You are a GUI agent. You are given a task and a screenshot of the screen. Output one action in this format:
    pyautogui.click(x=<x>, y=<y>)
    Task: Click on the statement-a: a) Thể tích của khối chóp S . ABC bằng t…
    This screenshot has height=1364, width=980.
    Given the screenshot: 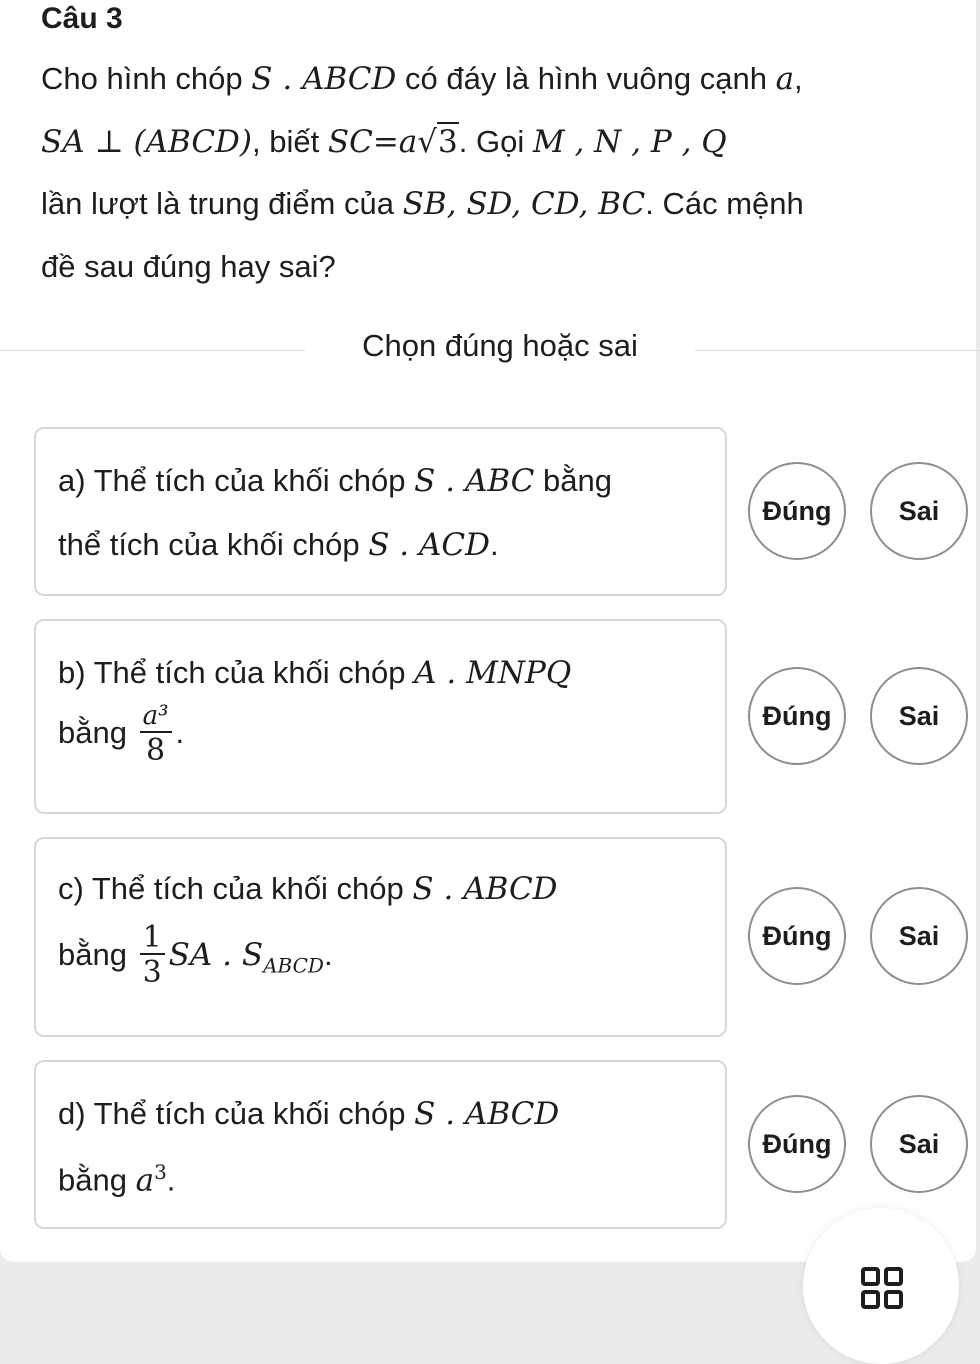 What is the action you would take?
    pyautogui.click(x=380, y=511)
    